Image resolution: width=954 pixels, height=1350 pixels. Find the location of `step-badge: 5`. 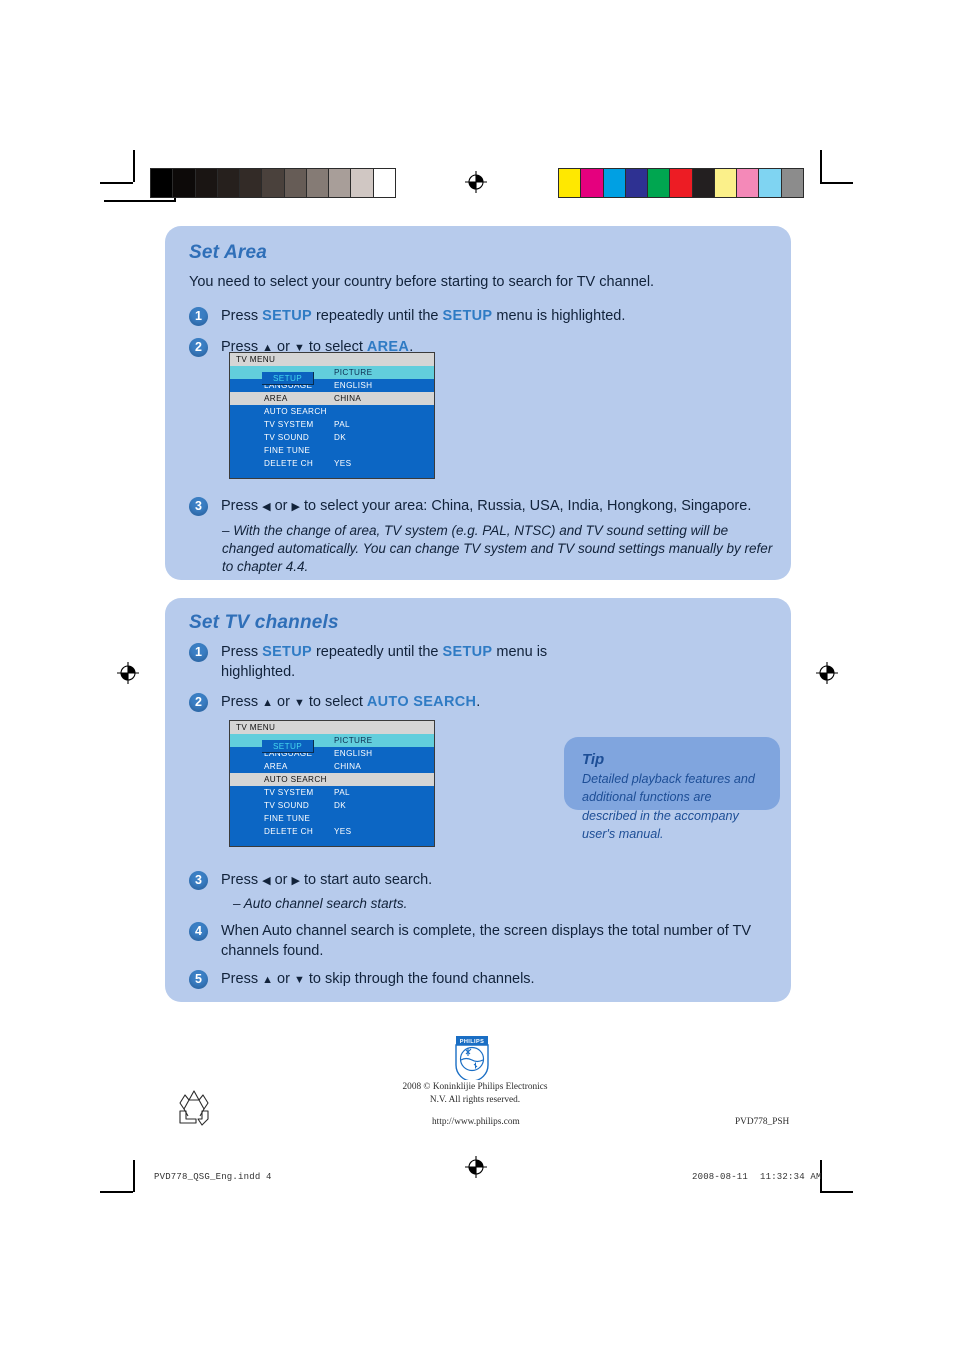

step-badge: 5 is located at coordinates (198, 979).